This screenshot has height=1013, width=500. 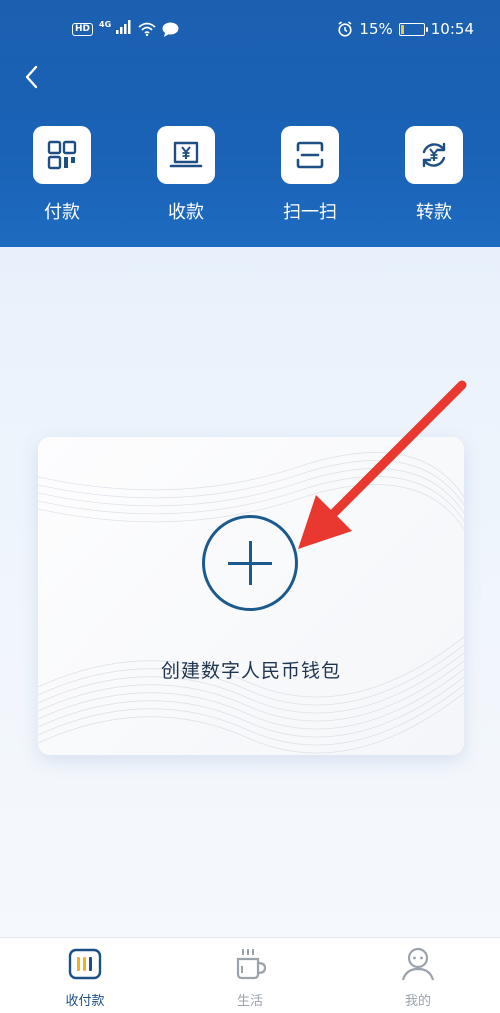 I want to click on qr-code-icon, so click(x=62, y=155).